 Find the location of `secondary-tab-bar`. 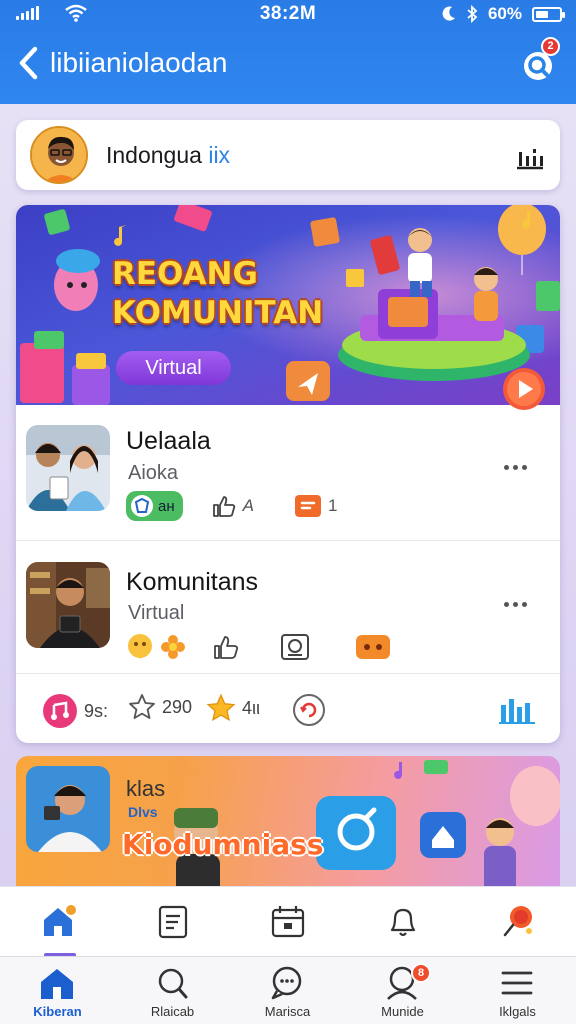

secondary-tab-bar is located at coordinates (288, 921).